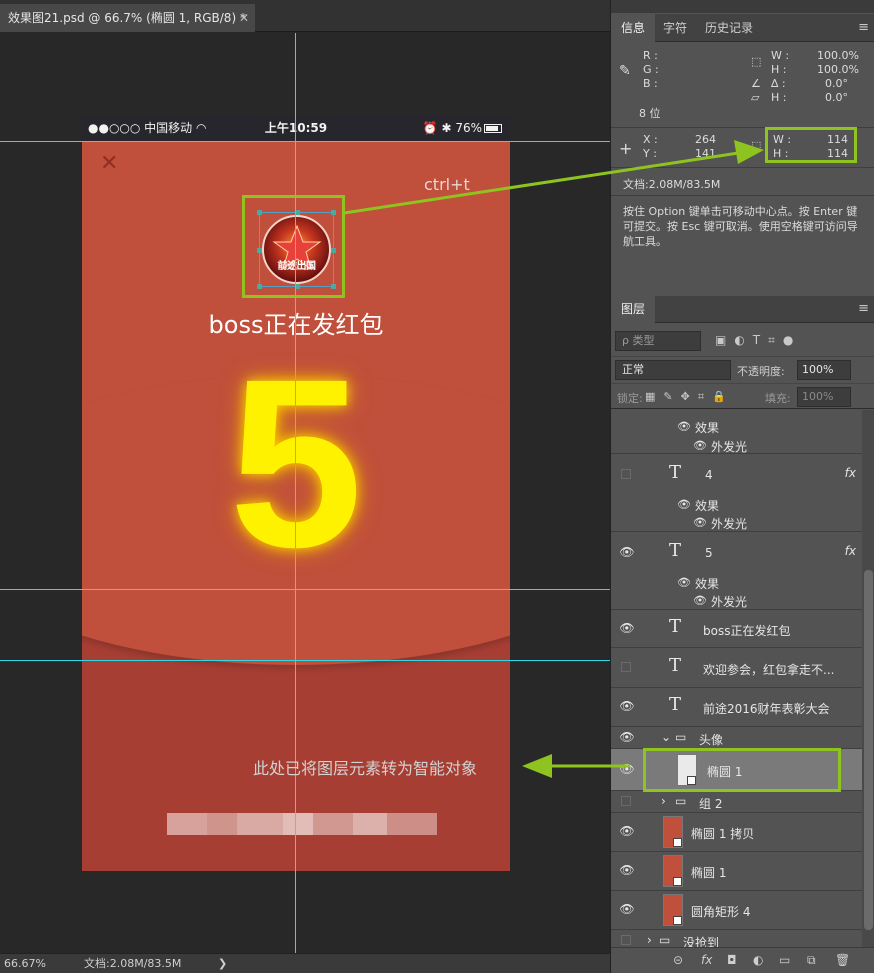 The image size is (874, 973). Describe the element at coordinates (650, 153) in the screenshot. I see `y-label: Y :` at that location.